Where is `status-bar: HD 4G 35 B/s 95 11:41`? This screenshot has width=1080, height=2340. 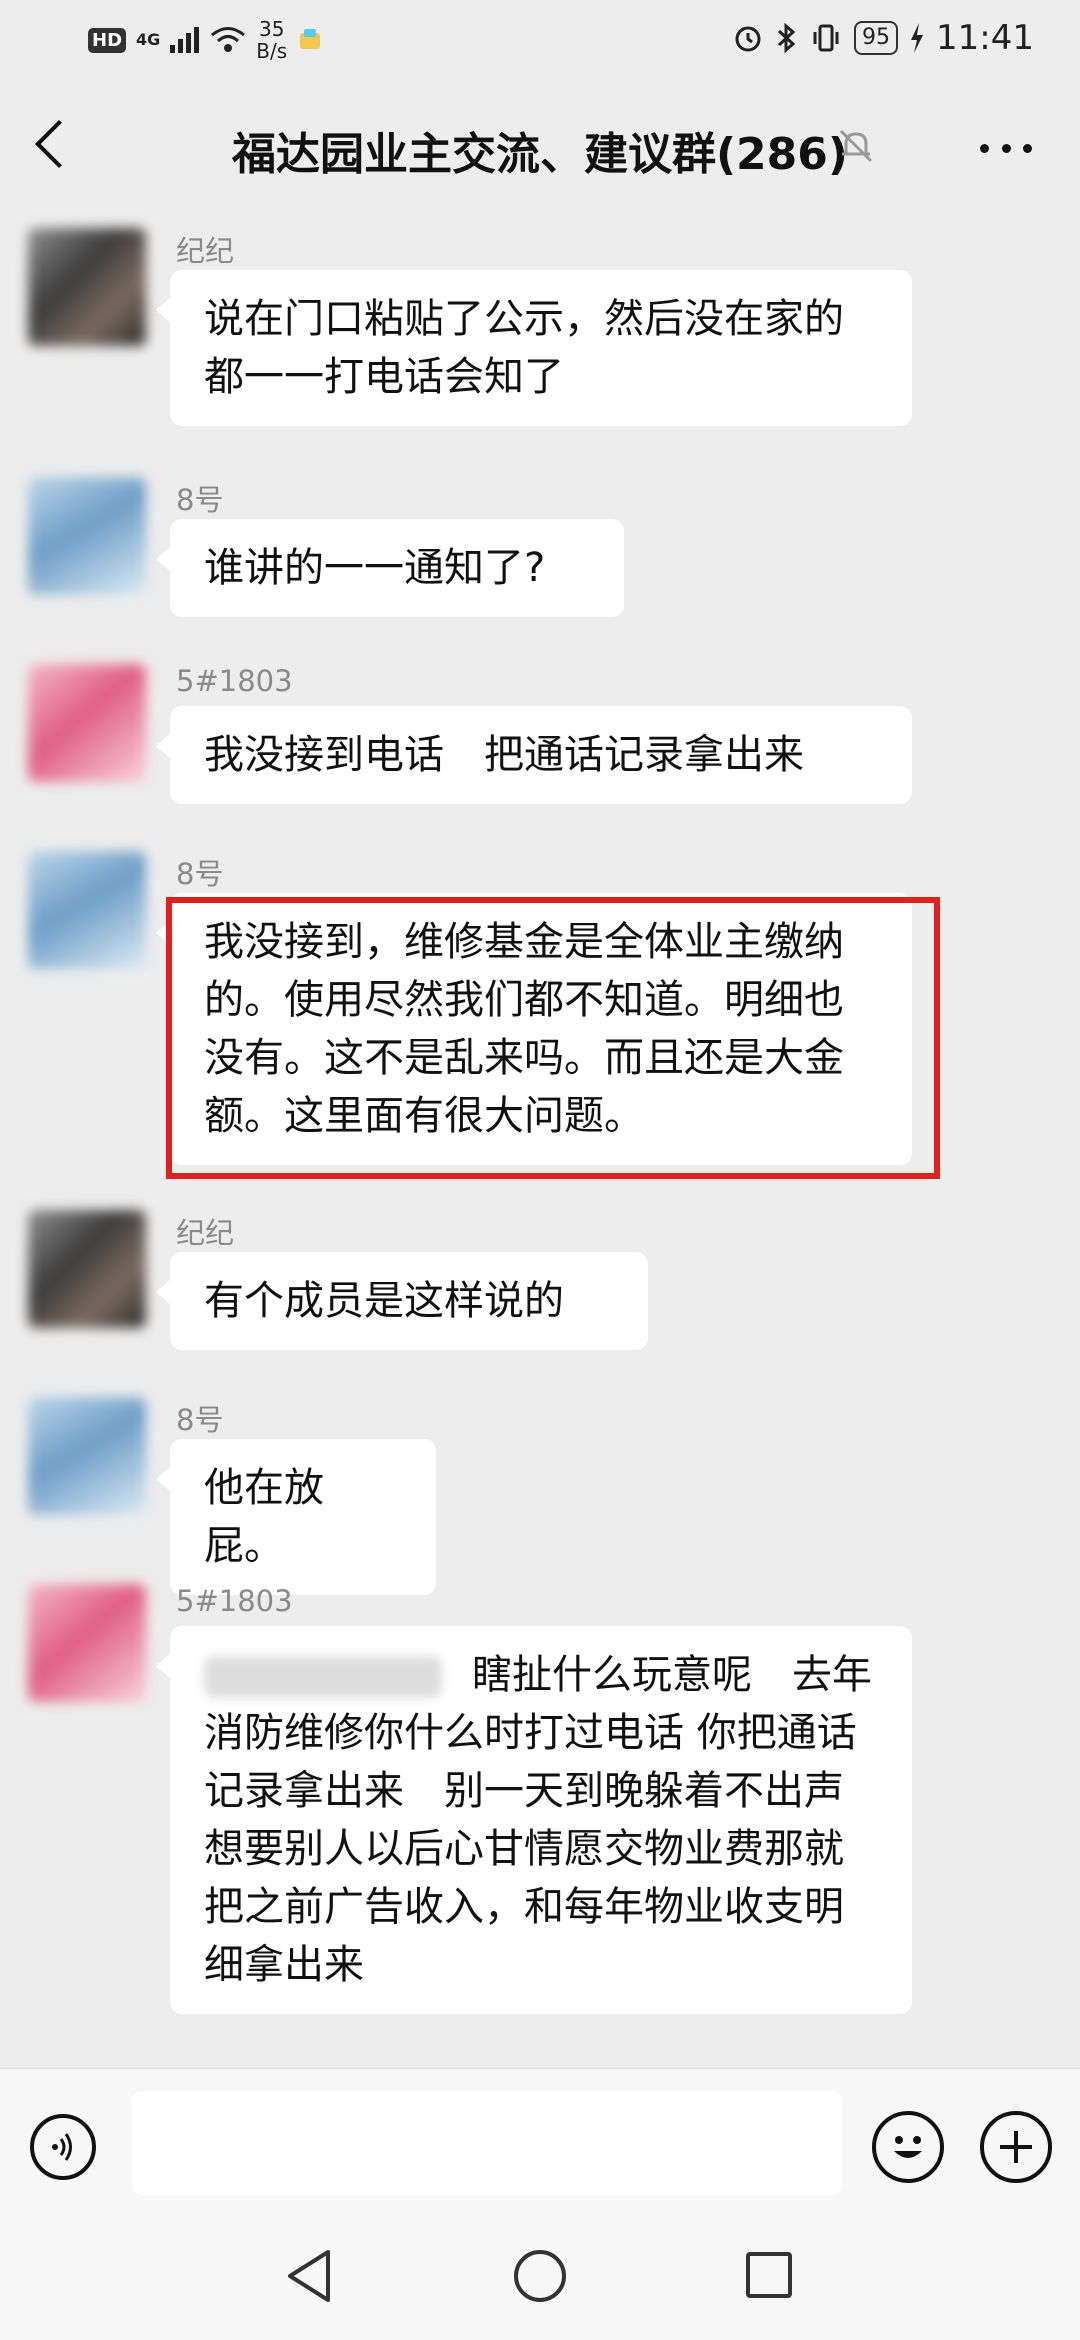 status-bar: HD 4G 35 B/s 95 11:41 is located at coordinates (540, 40).